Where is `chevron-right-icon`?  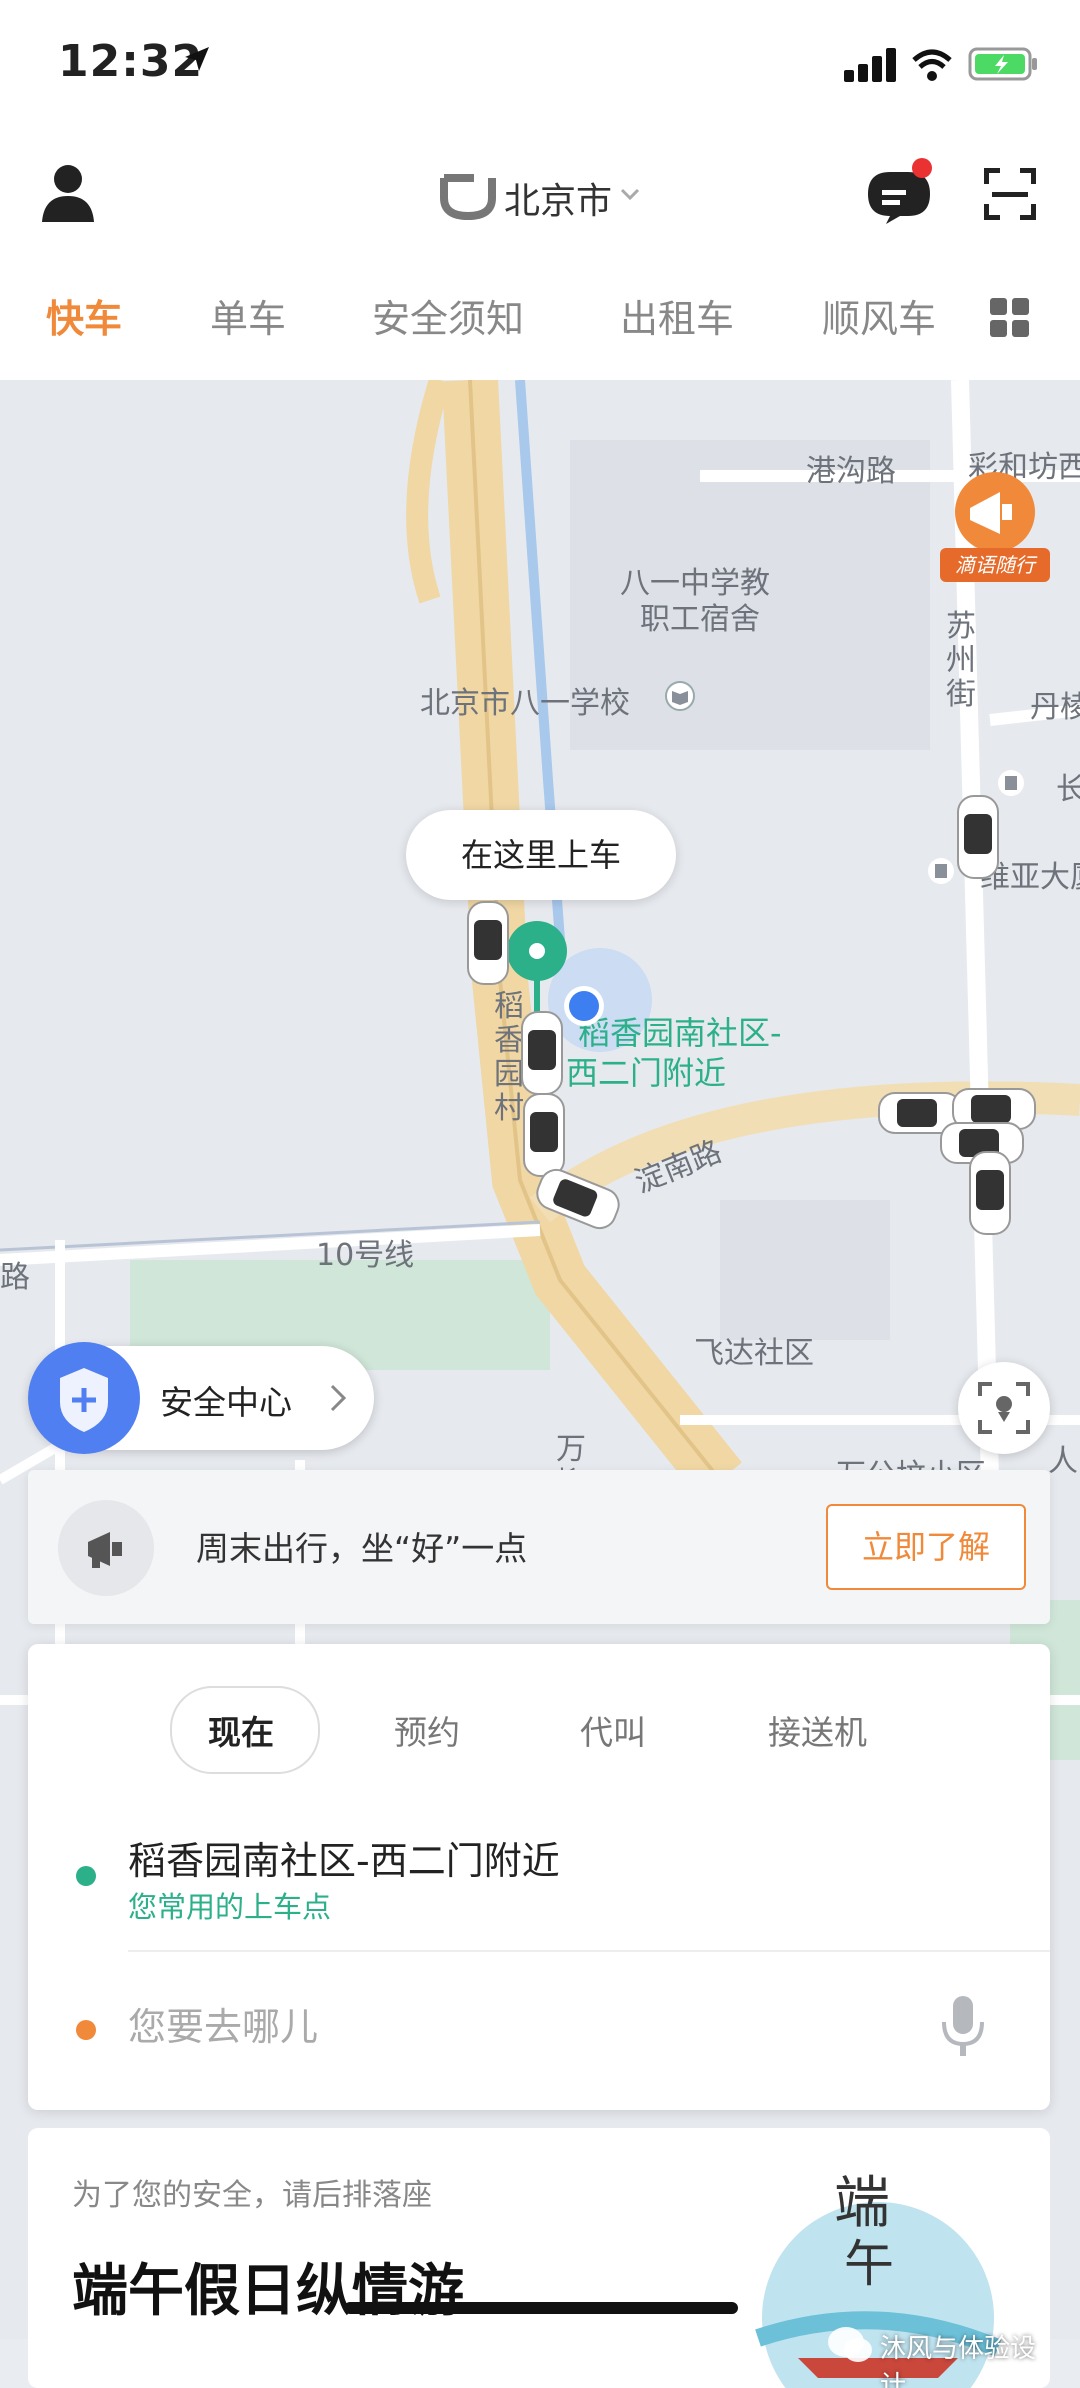 chevron-right-icon is located at coordinates (338, 1398).